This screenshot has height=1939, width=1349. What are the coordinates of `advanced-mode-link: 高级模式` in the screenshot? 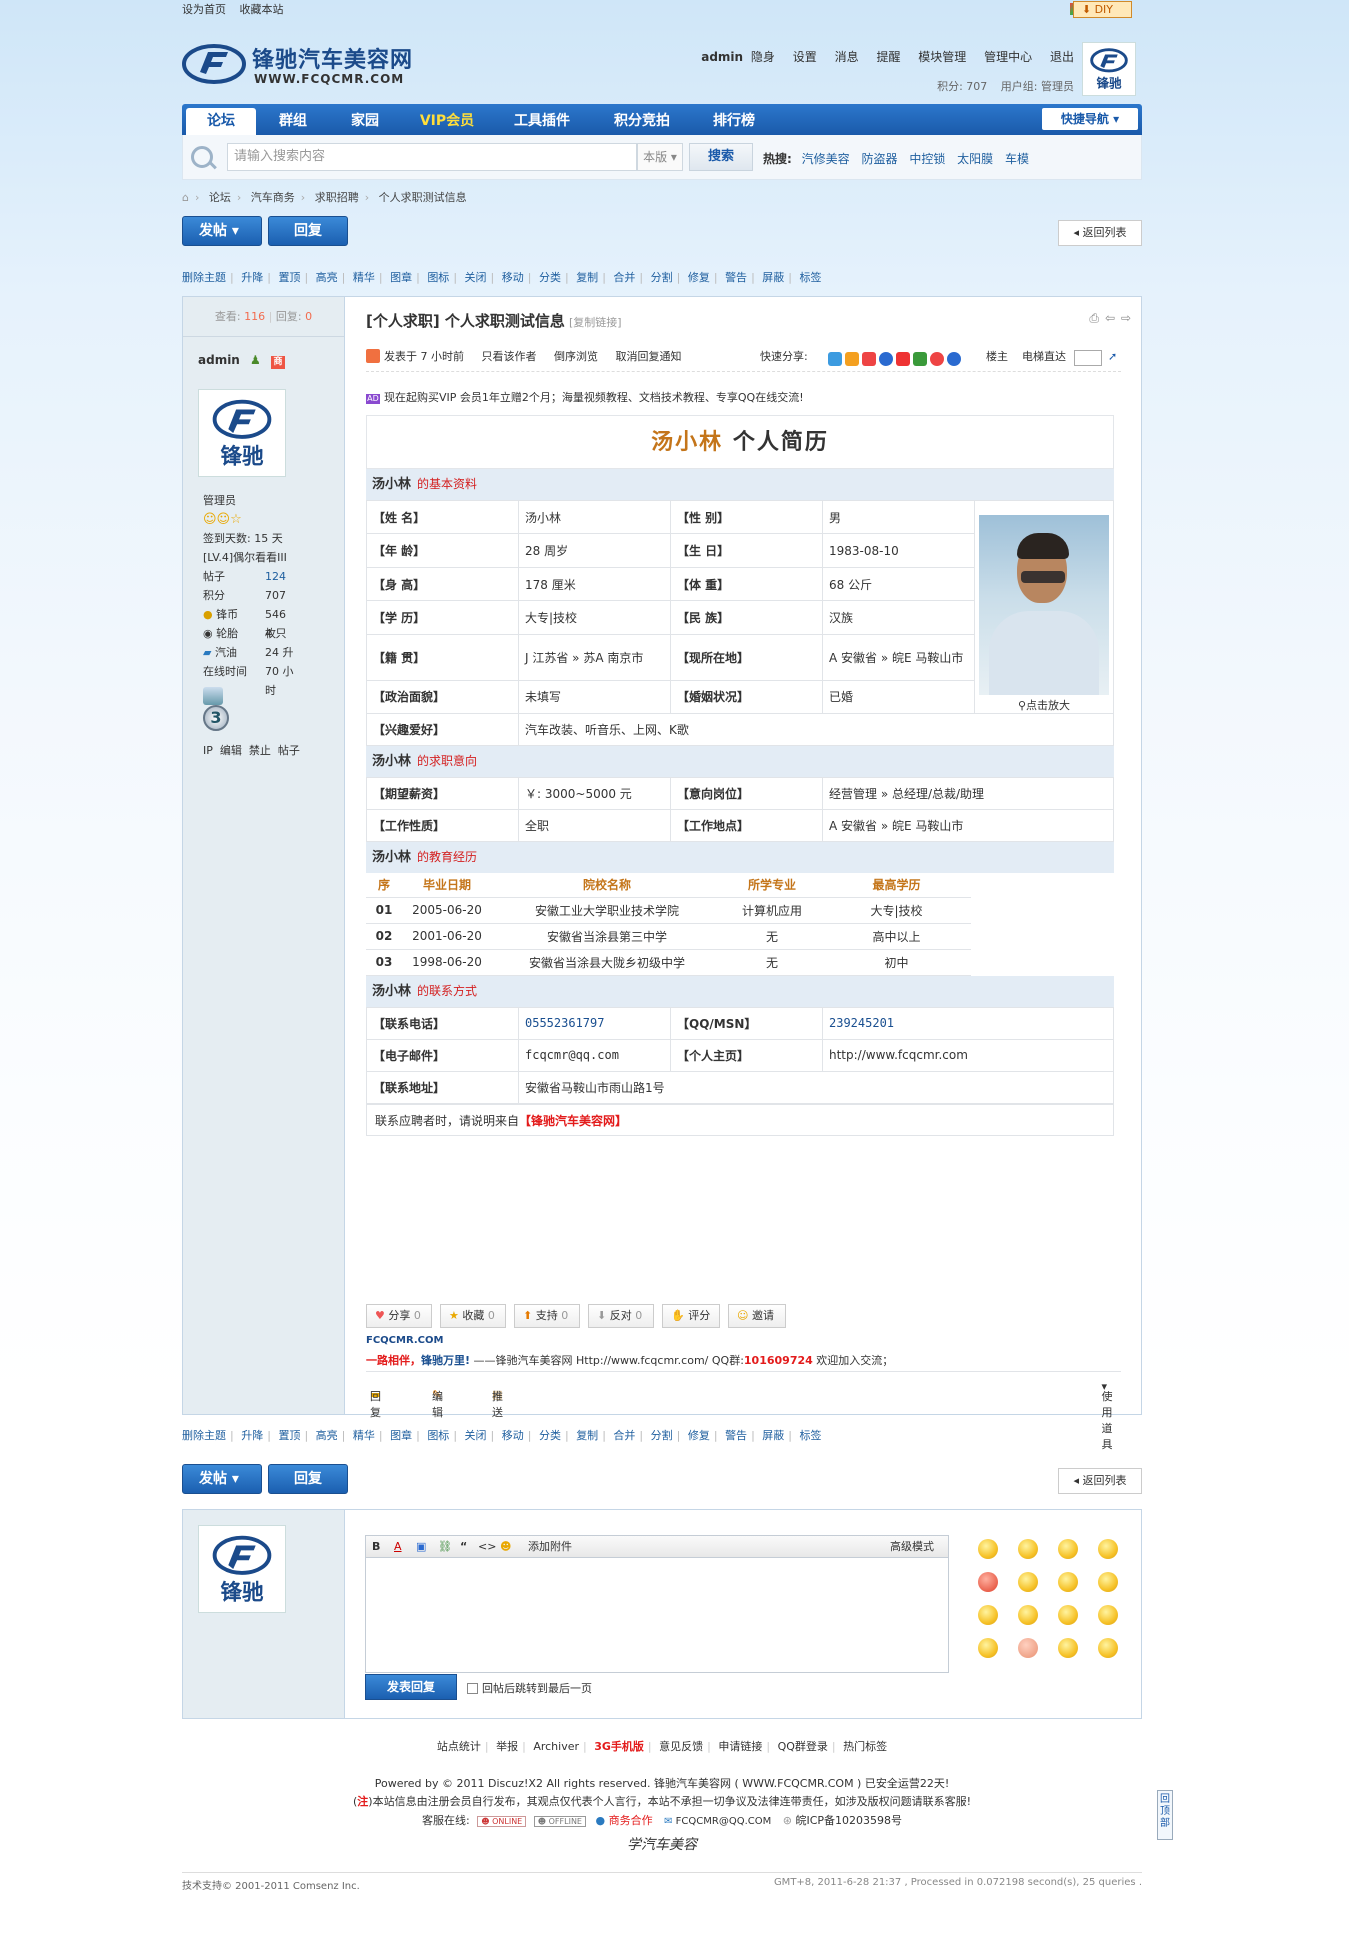 It's located at (912, 1547).